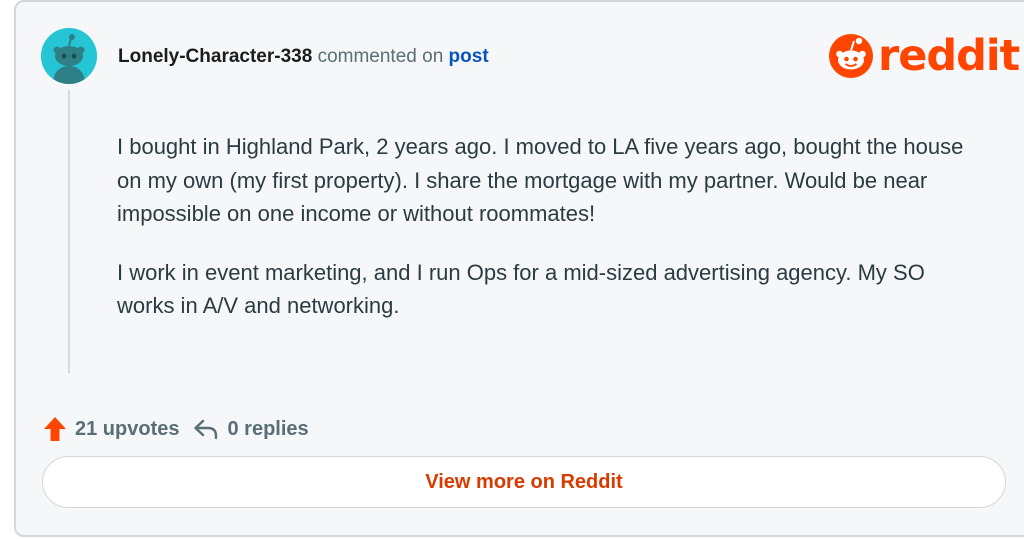 Image resolution: width=1024 pixels, height=539 pixels. I want to click on replies-button: 0 replies, so click(251, 429).